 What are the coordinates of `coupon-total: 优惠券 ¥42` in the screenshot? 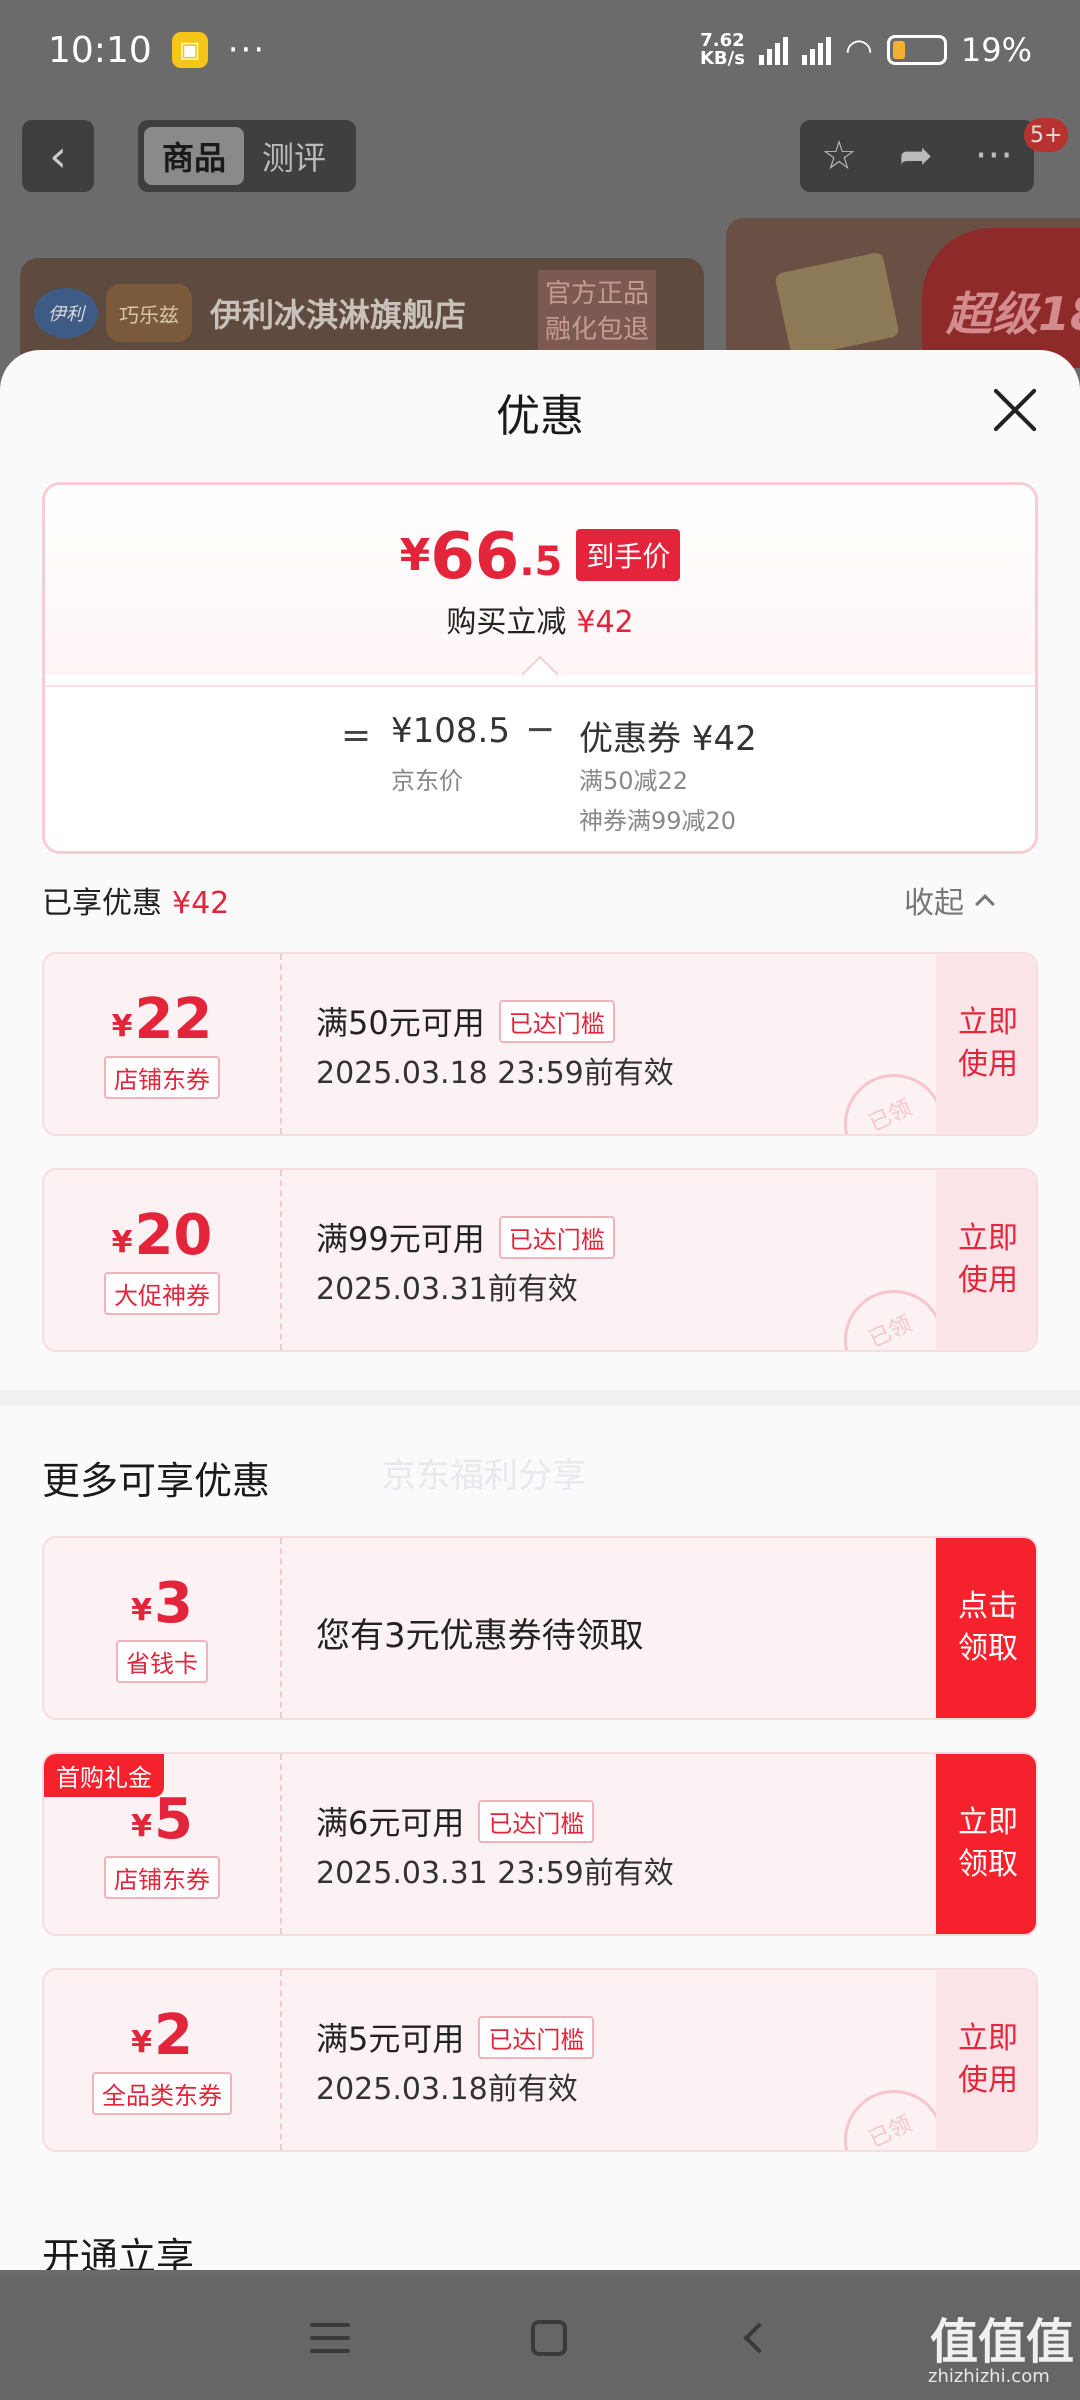 It's located at (668, 739).